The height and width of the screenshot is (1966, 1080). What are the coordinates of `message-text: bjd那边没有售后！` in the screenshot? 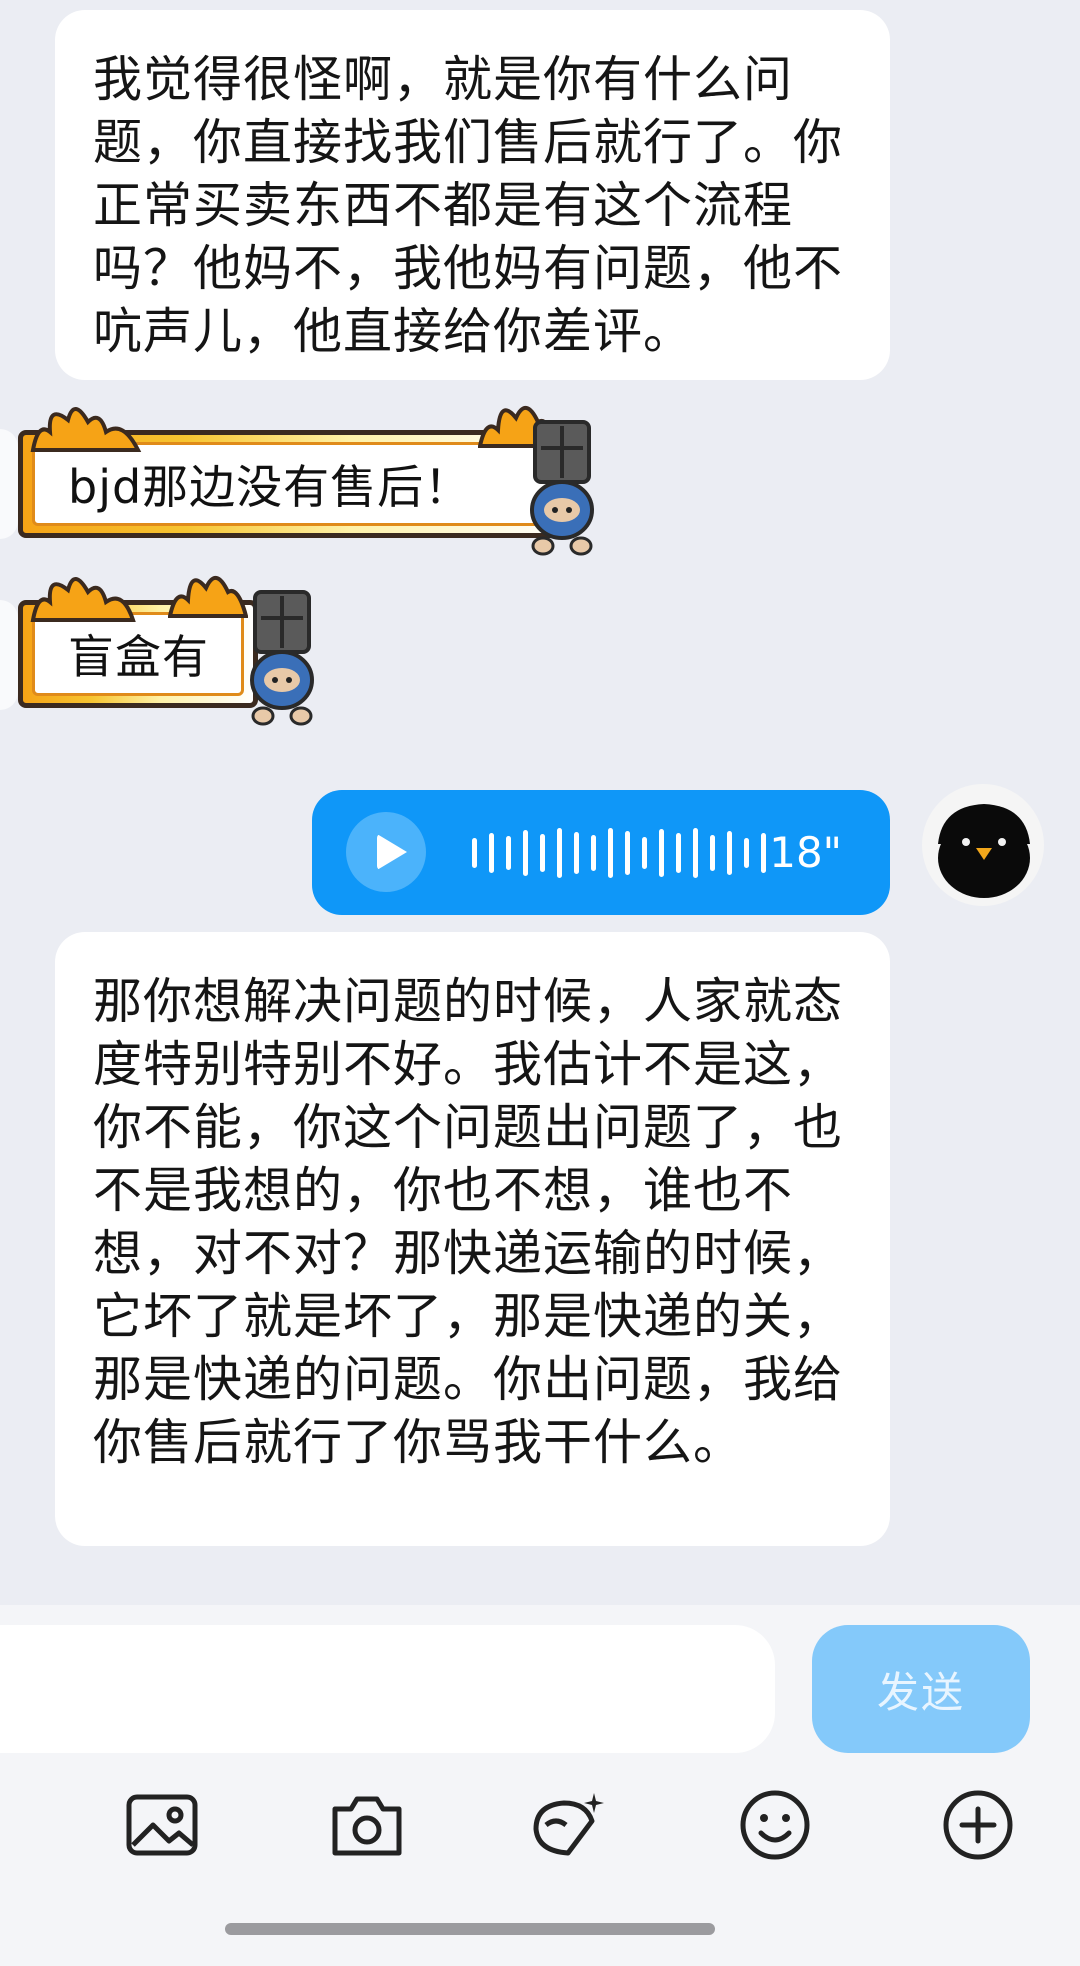 It's located at (270, 487).